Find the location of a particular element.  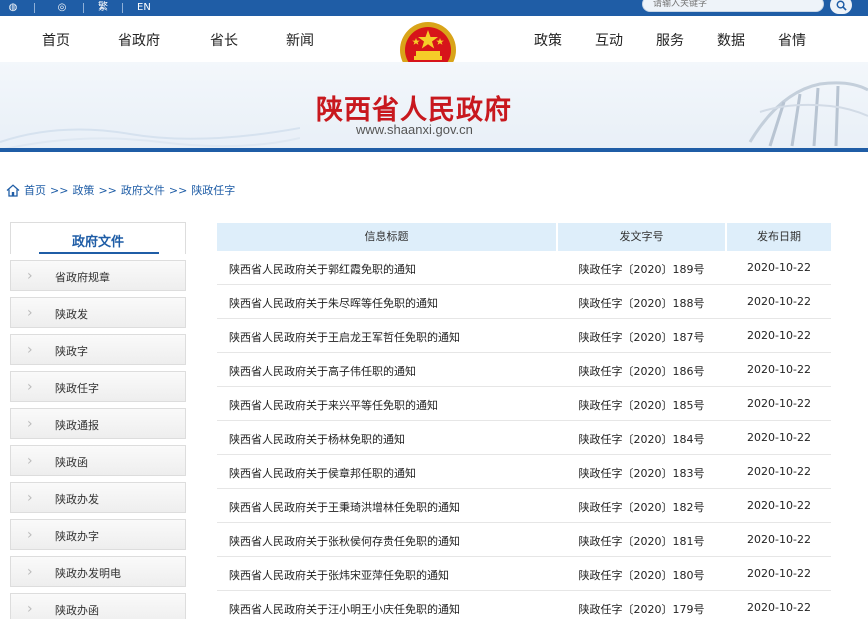

sidebar-item-provincial-regulations: › 省政府规章 is located at coordinates (98, 275).